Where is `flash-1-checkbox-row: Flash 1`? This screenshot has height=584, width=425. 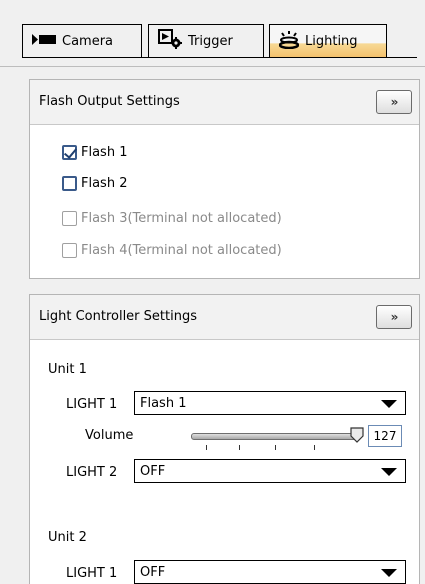
flash-1-checkbox-row: Flash 1 is located at coordinates (94, 152).